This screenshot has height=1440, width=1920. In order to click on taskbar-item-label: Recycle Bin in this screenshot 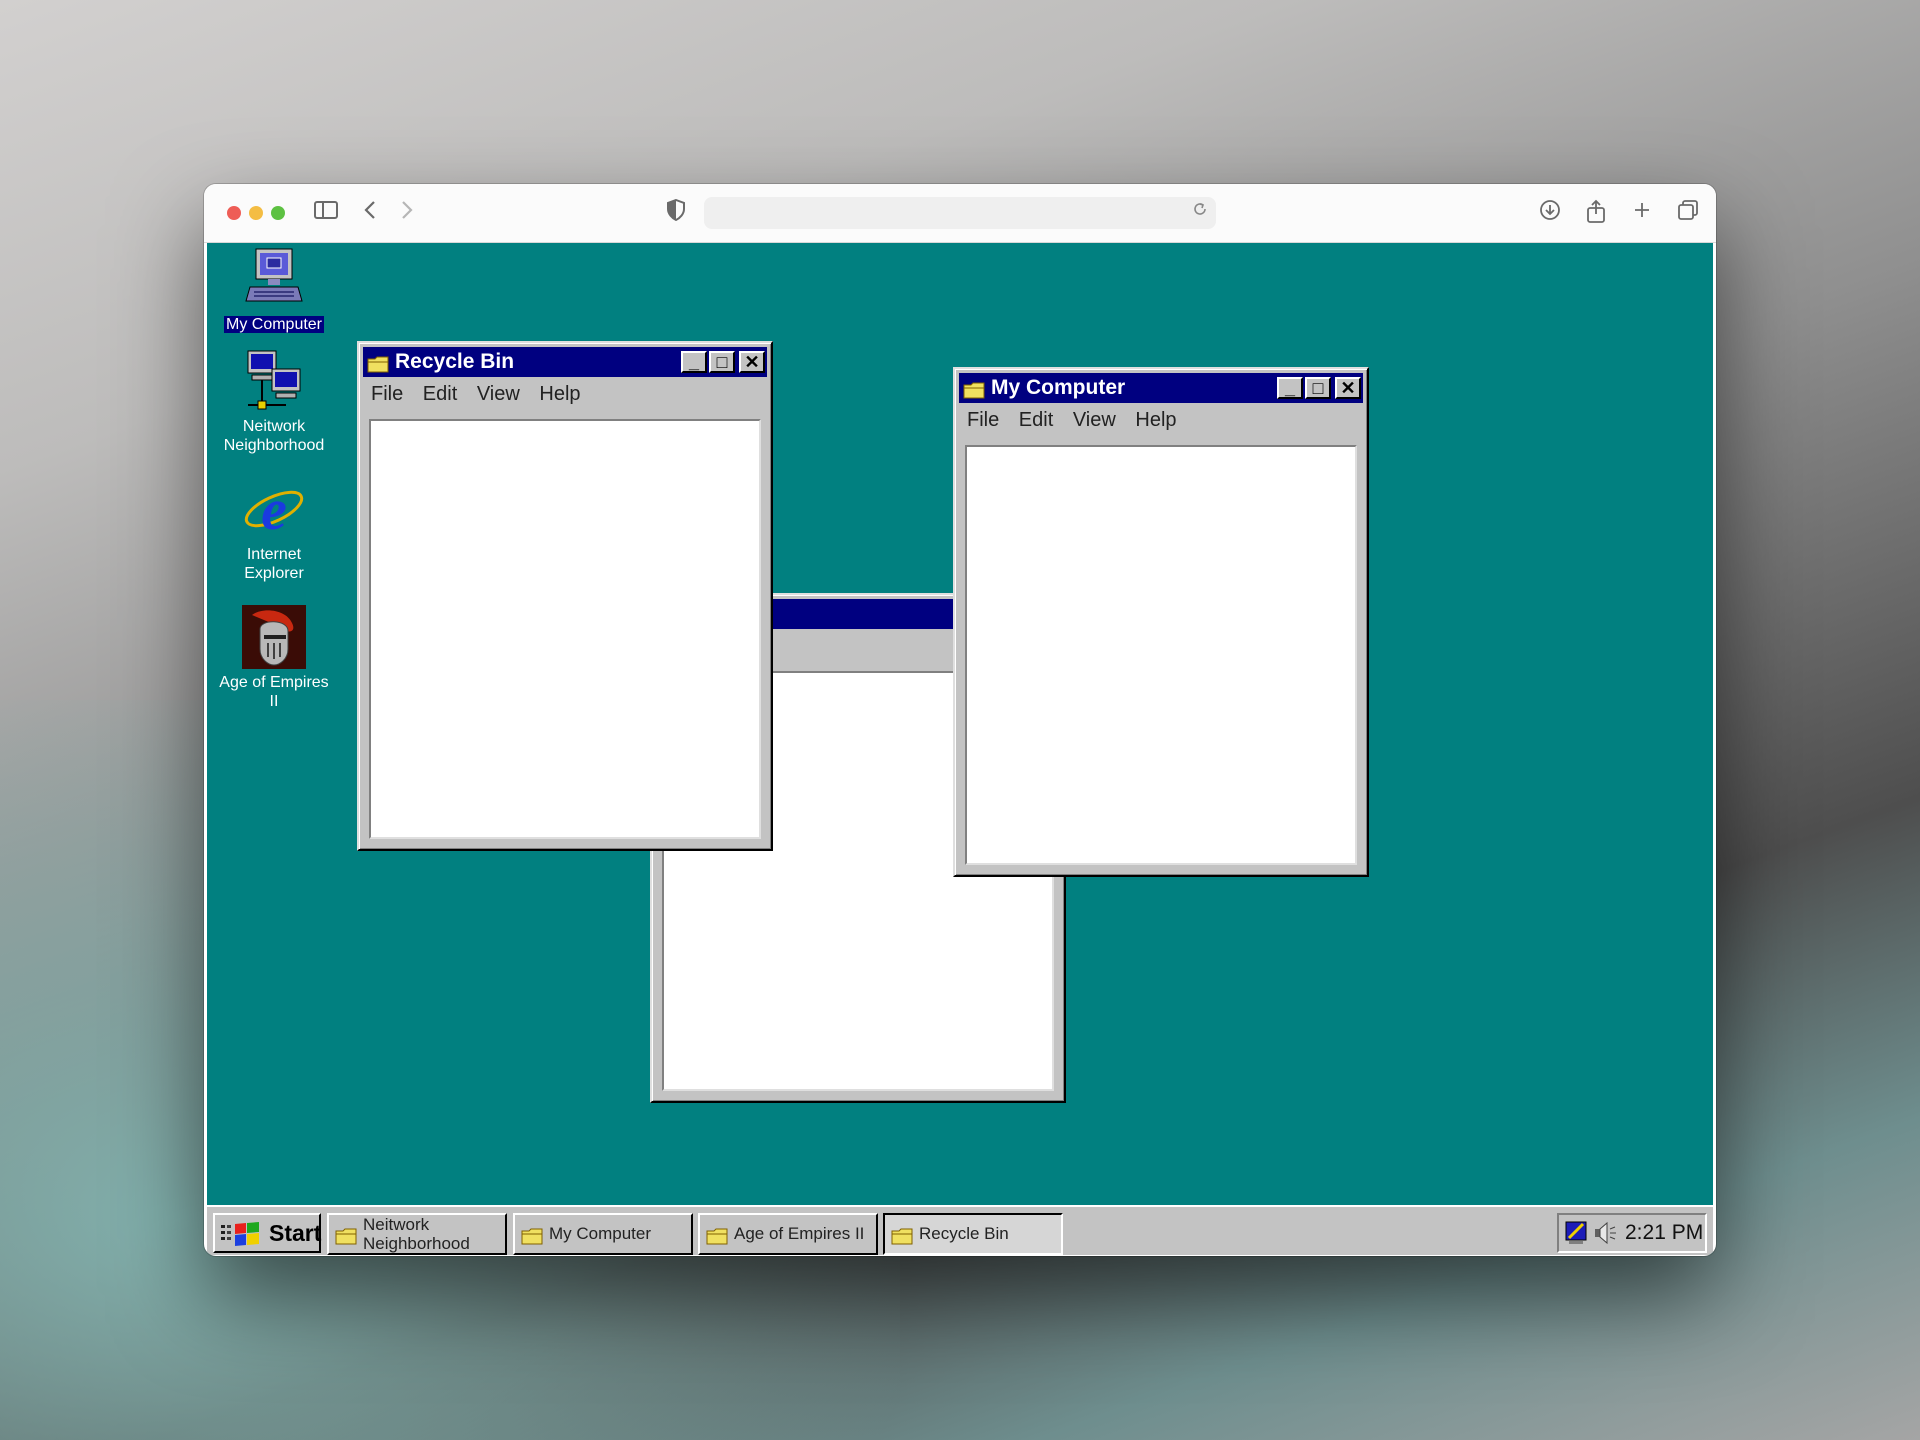, I will do `click(964, 1233)`.